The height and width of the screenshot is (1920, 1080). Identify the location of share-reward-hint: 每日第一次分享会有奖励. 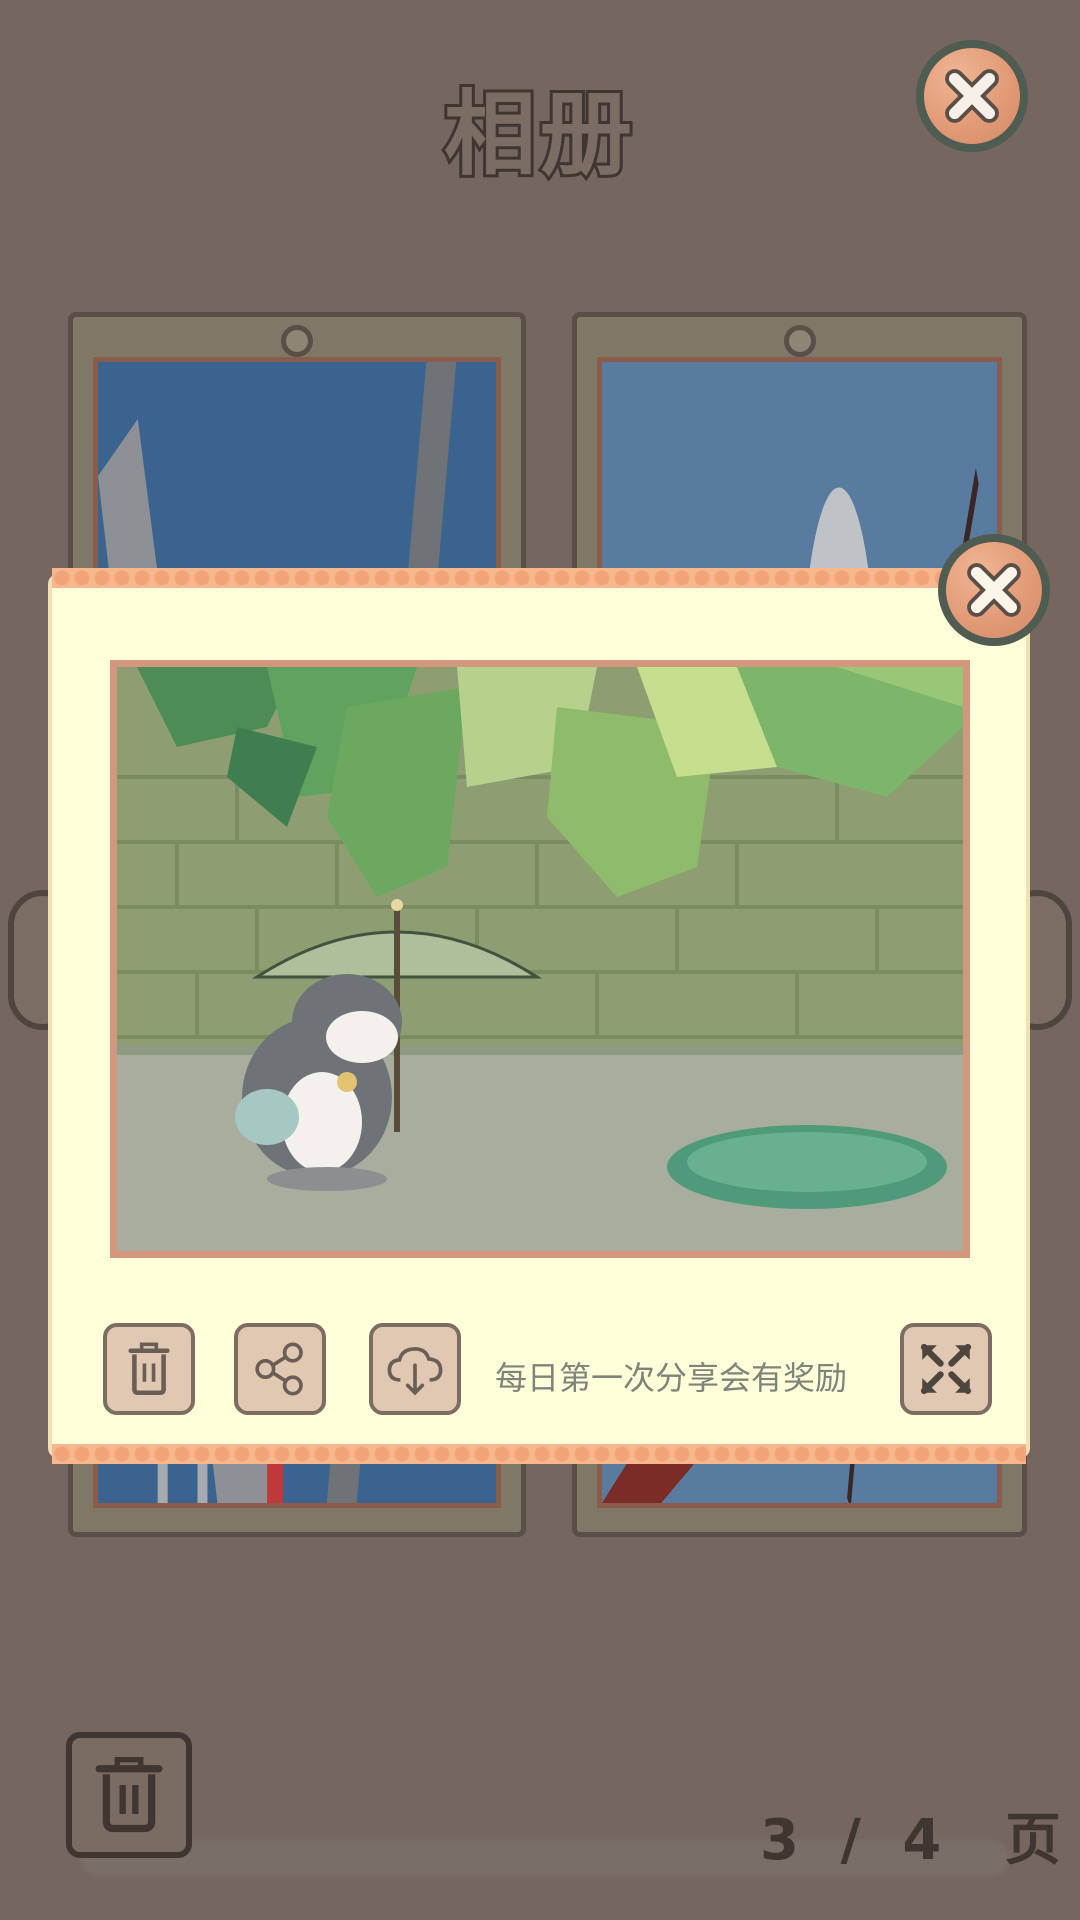
(671, 1378).